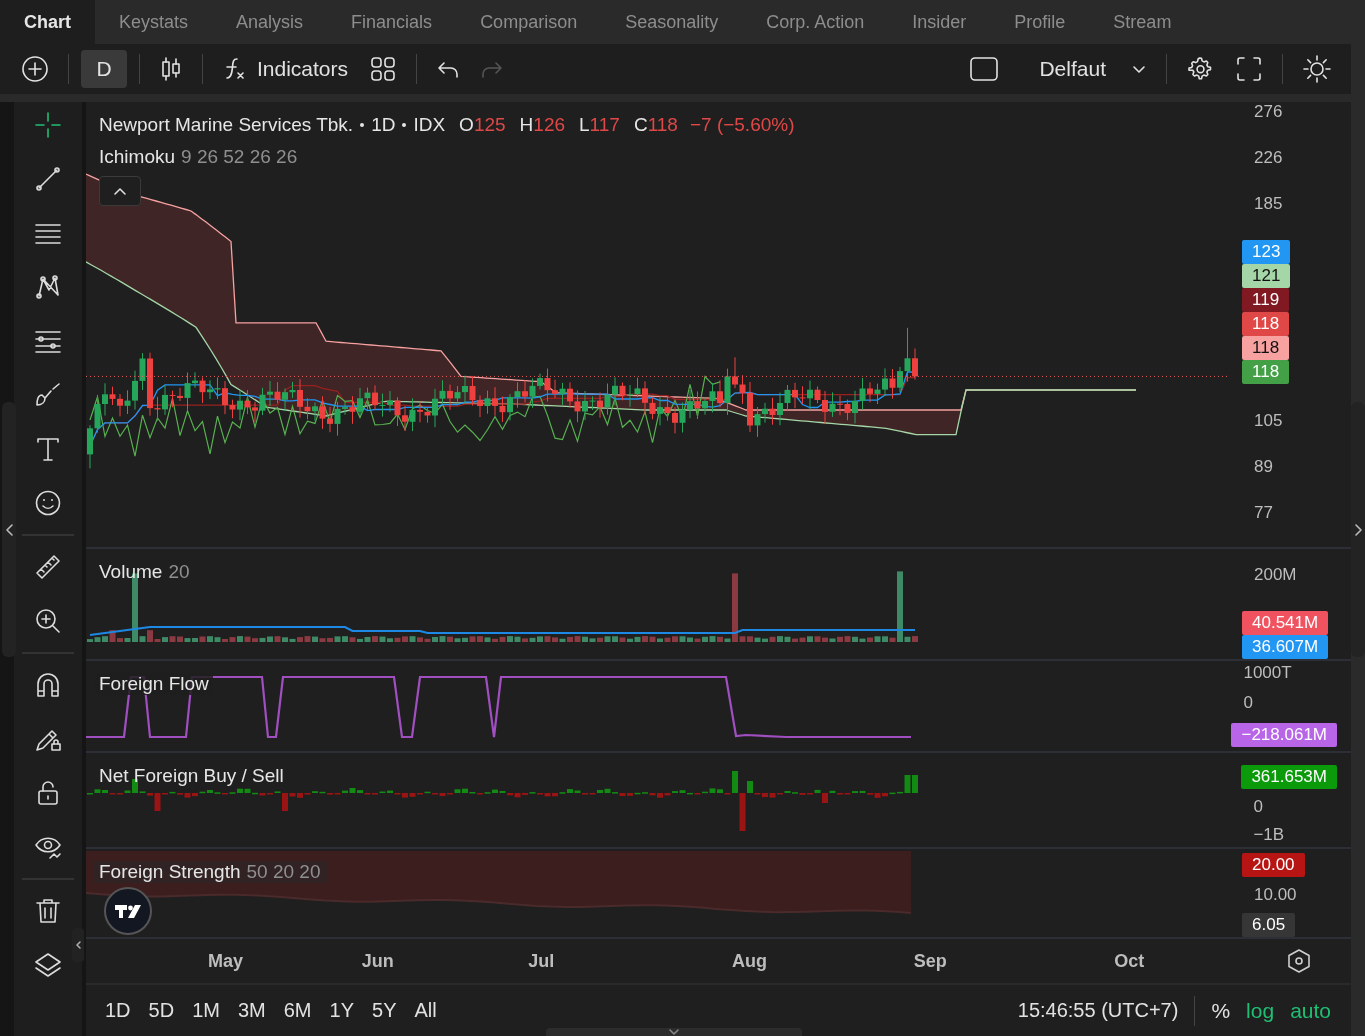 The image size is (1365, 1036). What do you see at coordinates (1285, 647) in the screenshot?
I see `price-badge: 36.607M` at bounding box center [1285, 647].